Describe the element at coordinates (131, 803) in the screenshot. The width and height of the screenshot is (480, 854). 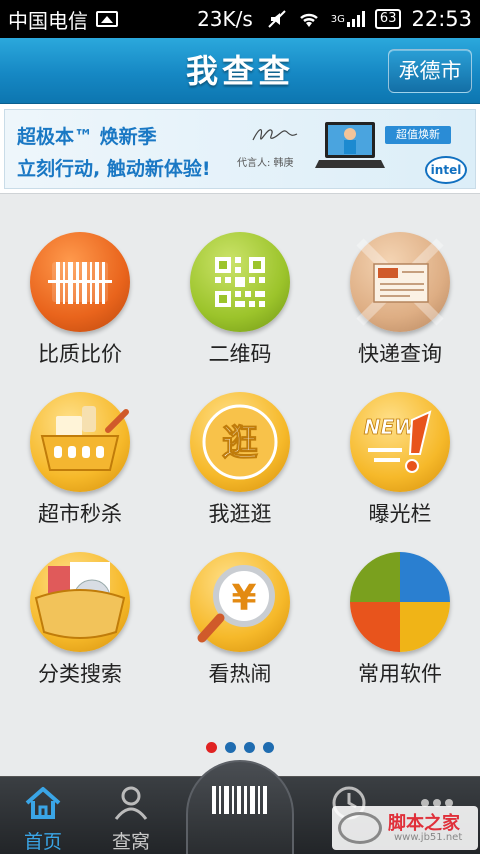
I see `user-icon` at that location.